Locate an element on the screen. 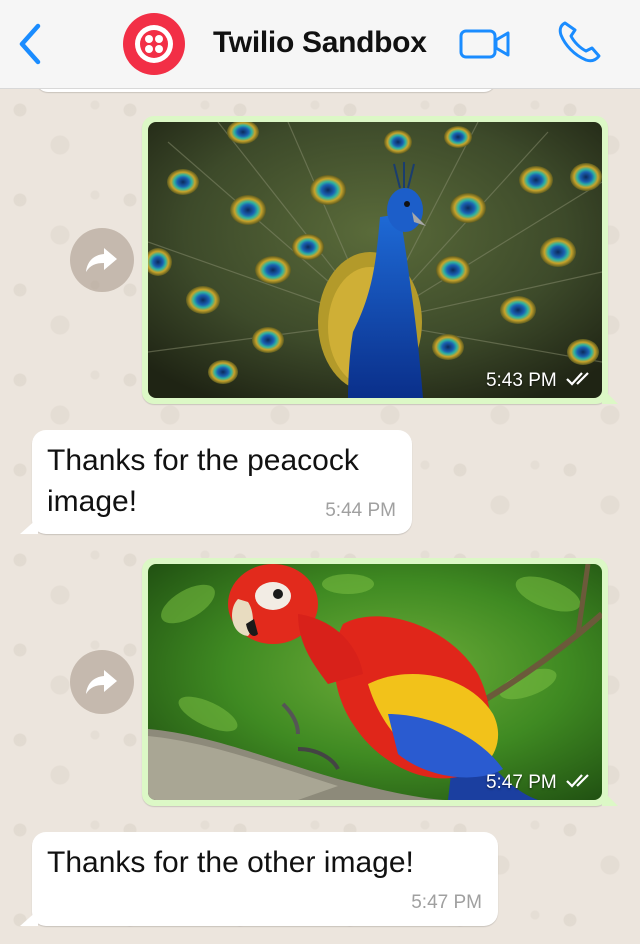 Image resolution: width=640 pixels, height=944 pixels. video-call-button is located at coordinates (485, 44).